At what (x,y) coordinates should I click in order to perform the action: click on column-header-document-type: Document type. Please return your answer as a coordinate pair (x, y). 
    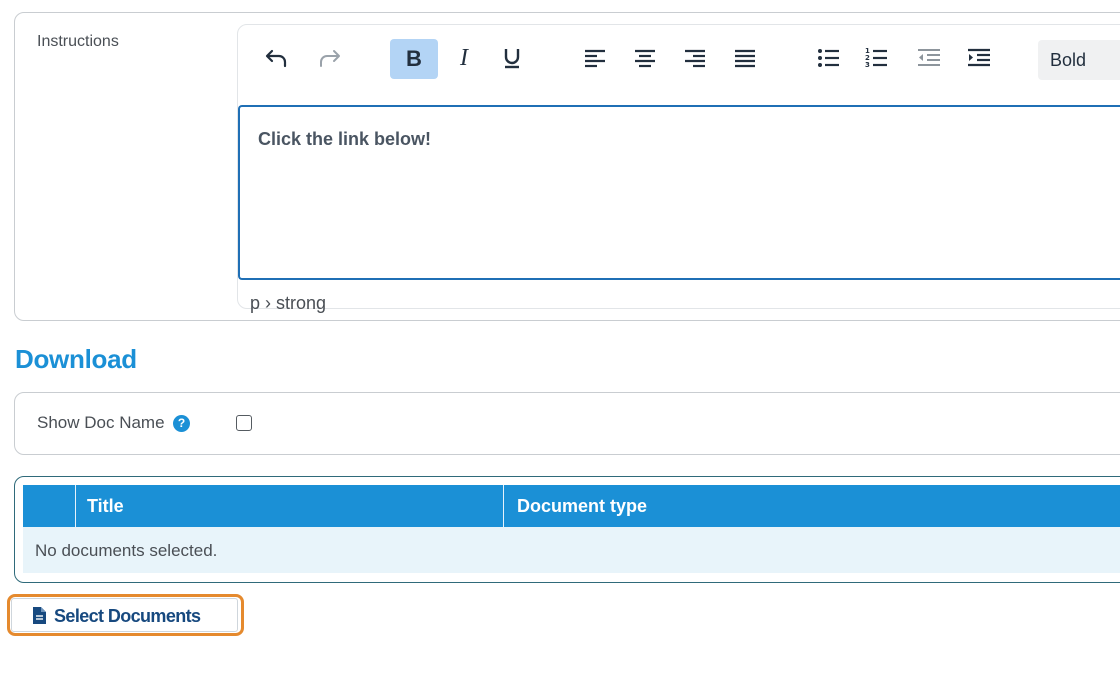
    Looking at the image, I should click on (582, 506).